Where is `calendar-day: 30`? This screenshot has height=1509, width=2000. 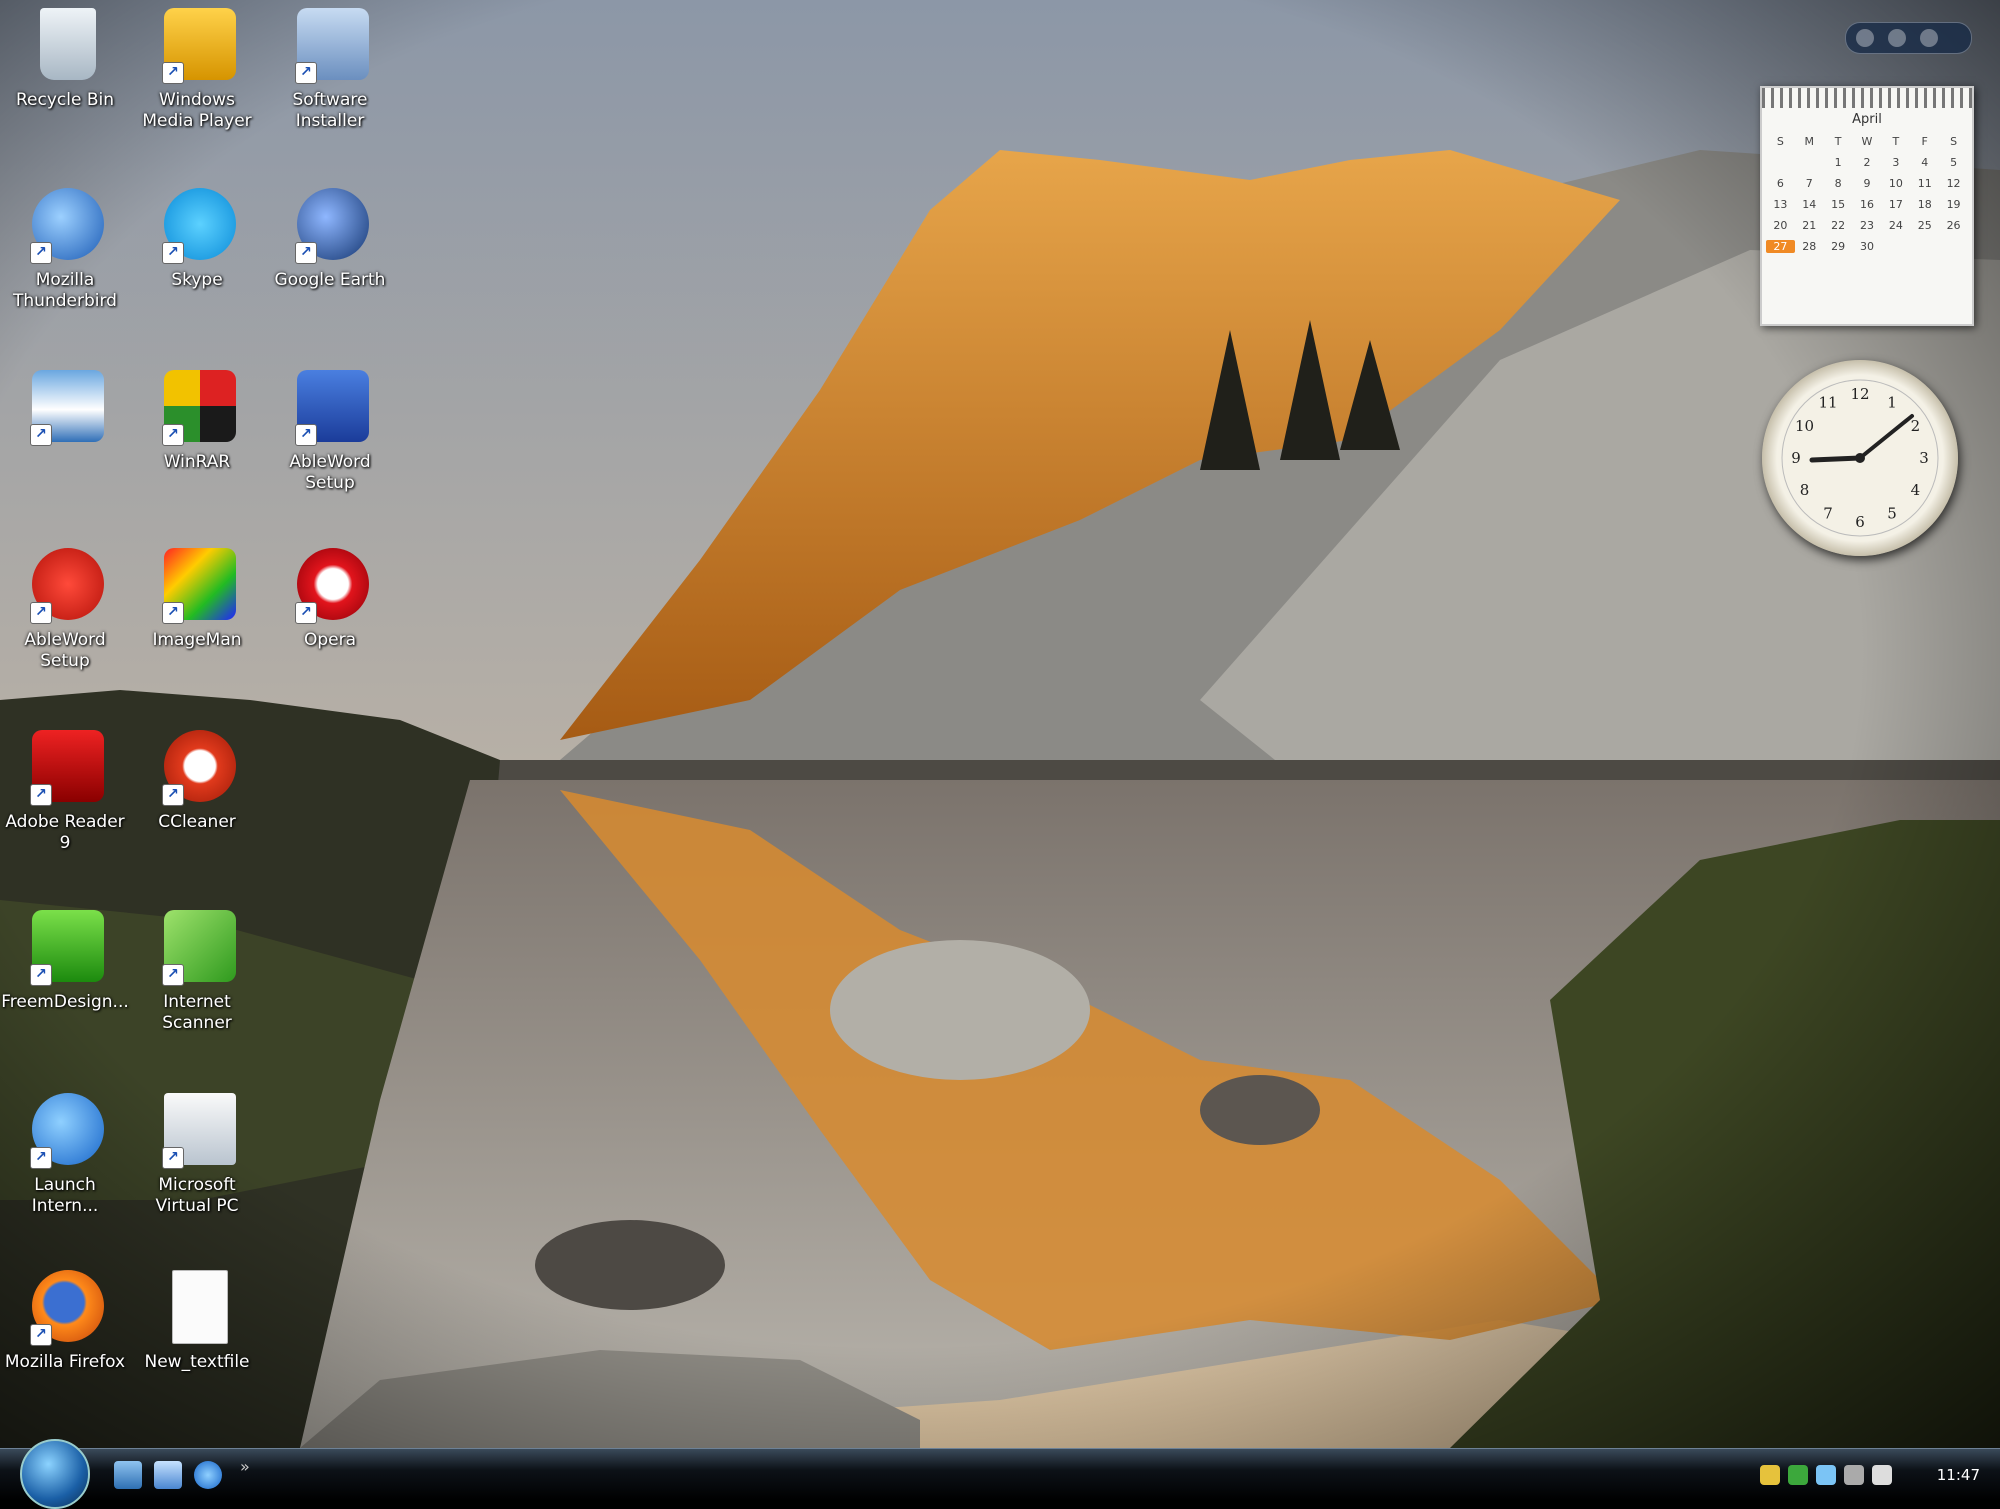 calendar-day: 30 is located at coordinates (1867, 246).